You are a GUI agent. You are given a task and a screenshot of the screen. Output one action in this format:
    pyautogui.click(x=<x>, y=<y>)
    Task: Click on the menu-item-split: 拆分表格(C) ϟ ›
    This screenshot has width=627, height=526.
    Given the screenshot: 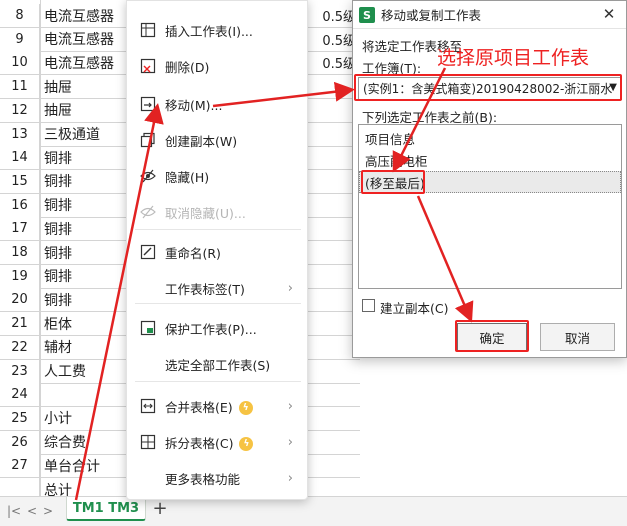 What is the action you would take?
    pyautogui.click(x=217, y=442)
    